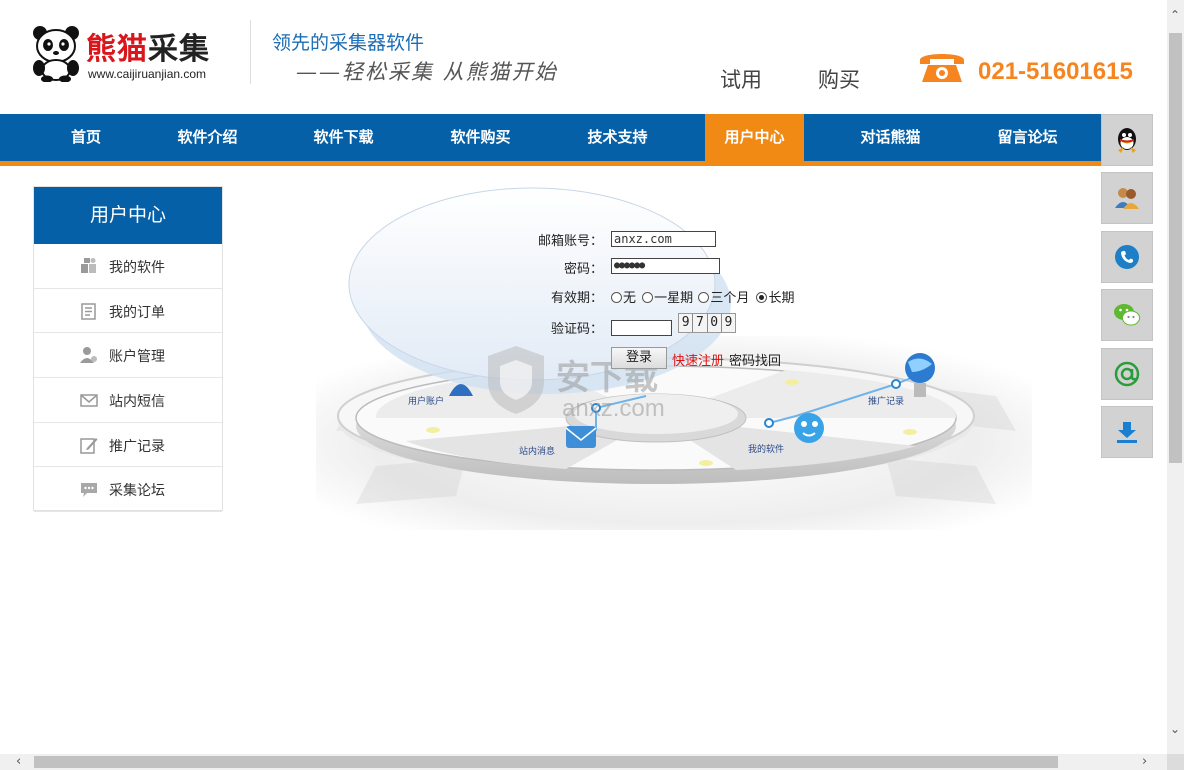  Describe the element at coordinates (766, 449) in the screenshot. I see `illustration-label: 我的软件` at that location.